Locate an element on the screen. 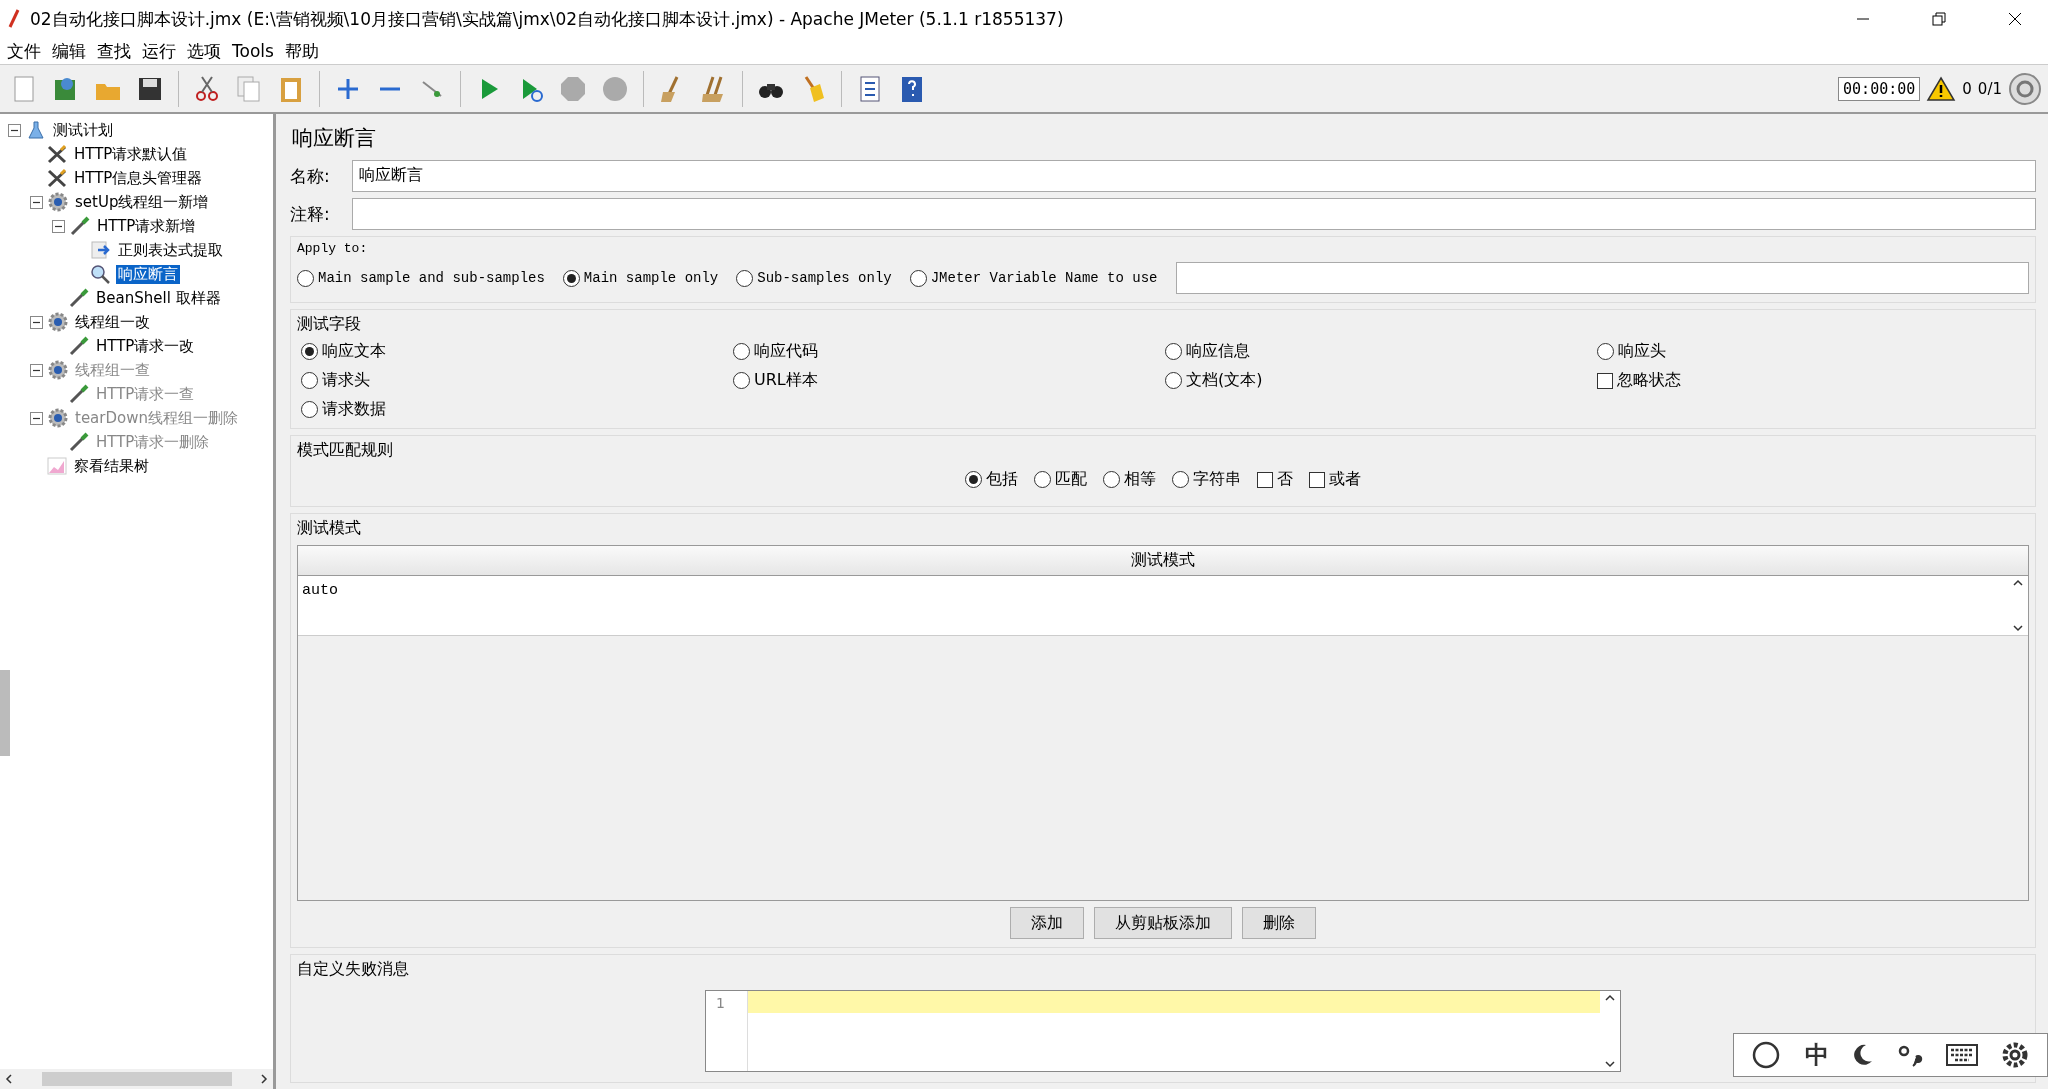 The image size is (2048, 1089). tree-item: 察看结果树 is located at coordinates (111, 466).